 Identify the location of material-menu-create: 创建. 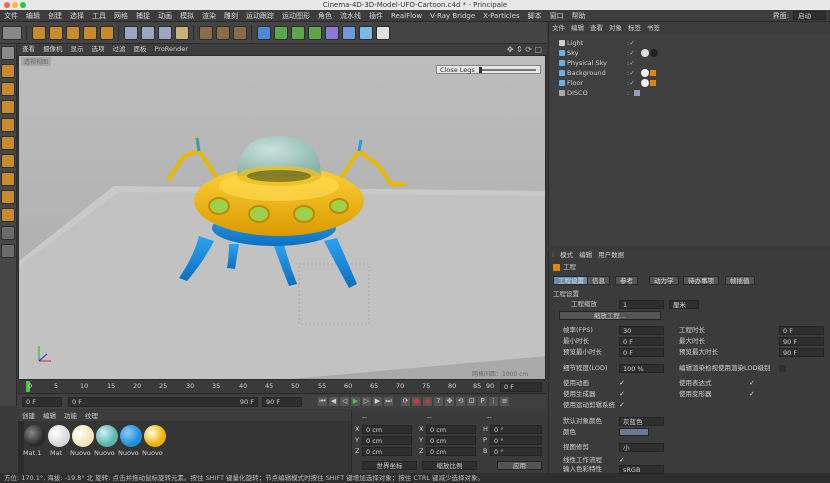
(28, 416).